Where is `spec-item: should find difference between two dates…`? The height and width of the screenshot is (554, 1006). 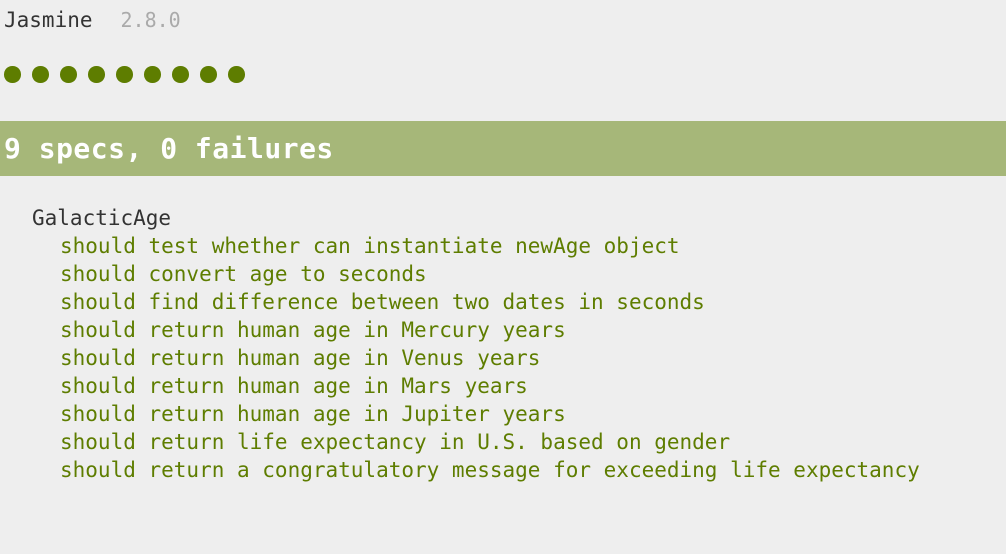 spec-item: should find difference between two dates… is located at coordinates (490, 302).